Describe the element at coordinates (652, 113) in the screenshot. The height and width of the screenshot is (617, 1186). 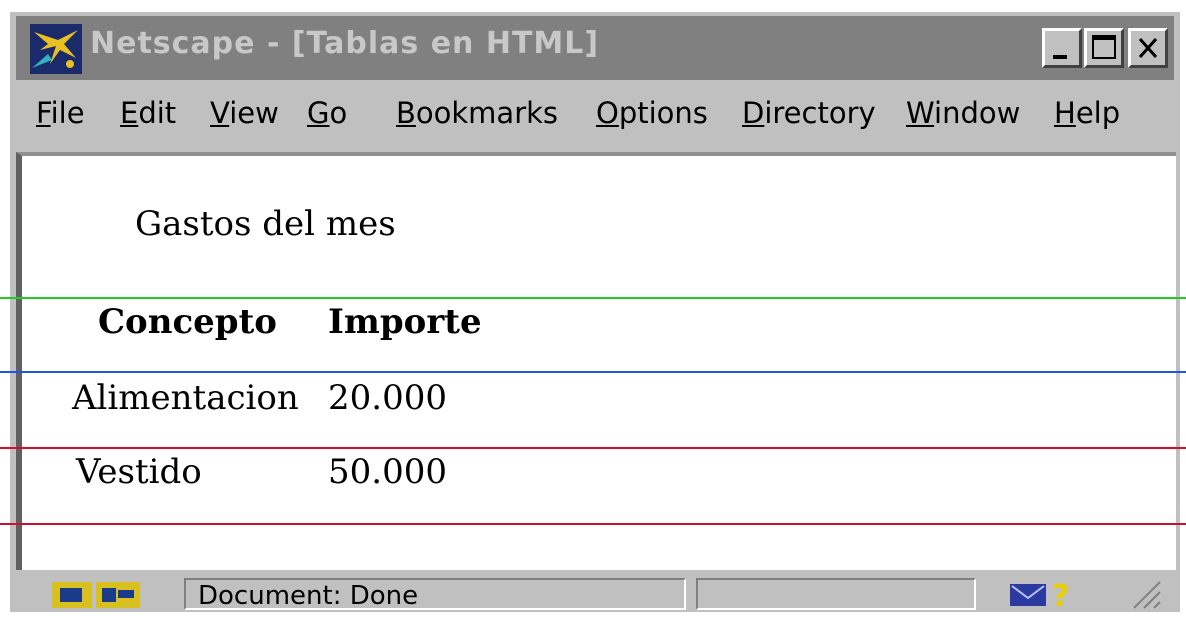
I see `menu-options: Options` at that location.